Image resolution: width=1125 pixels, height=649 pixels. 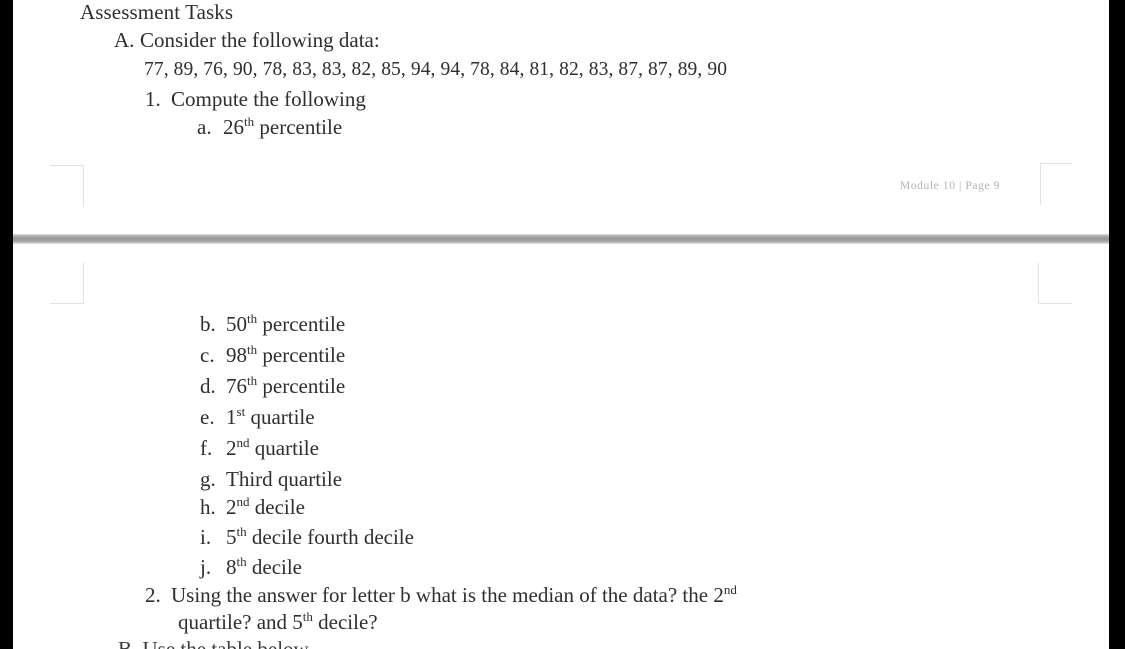 I want to click on list-item-marker: i., so click(x=206, y=537).